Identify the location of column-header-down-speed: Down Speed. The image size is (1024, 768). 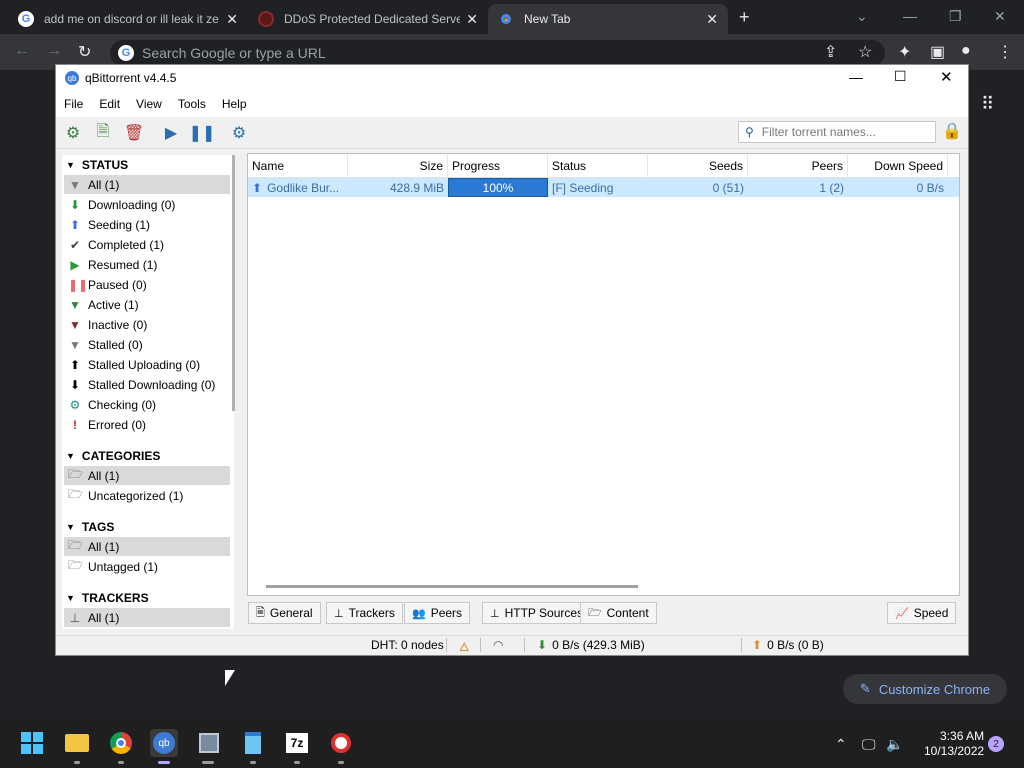
(898, 166).